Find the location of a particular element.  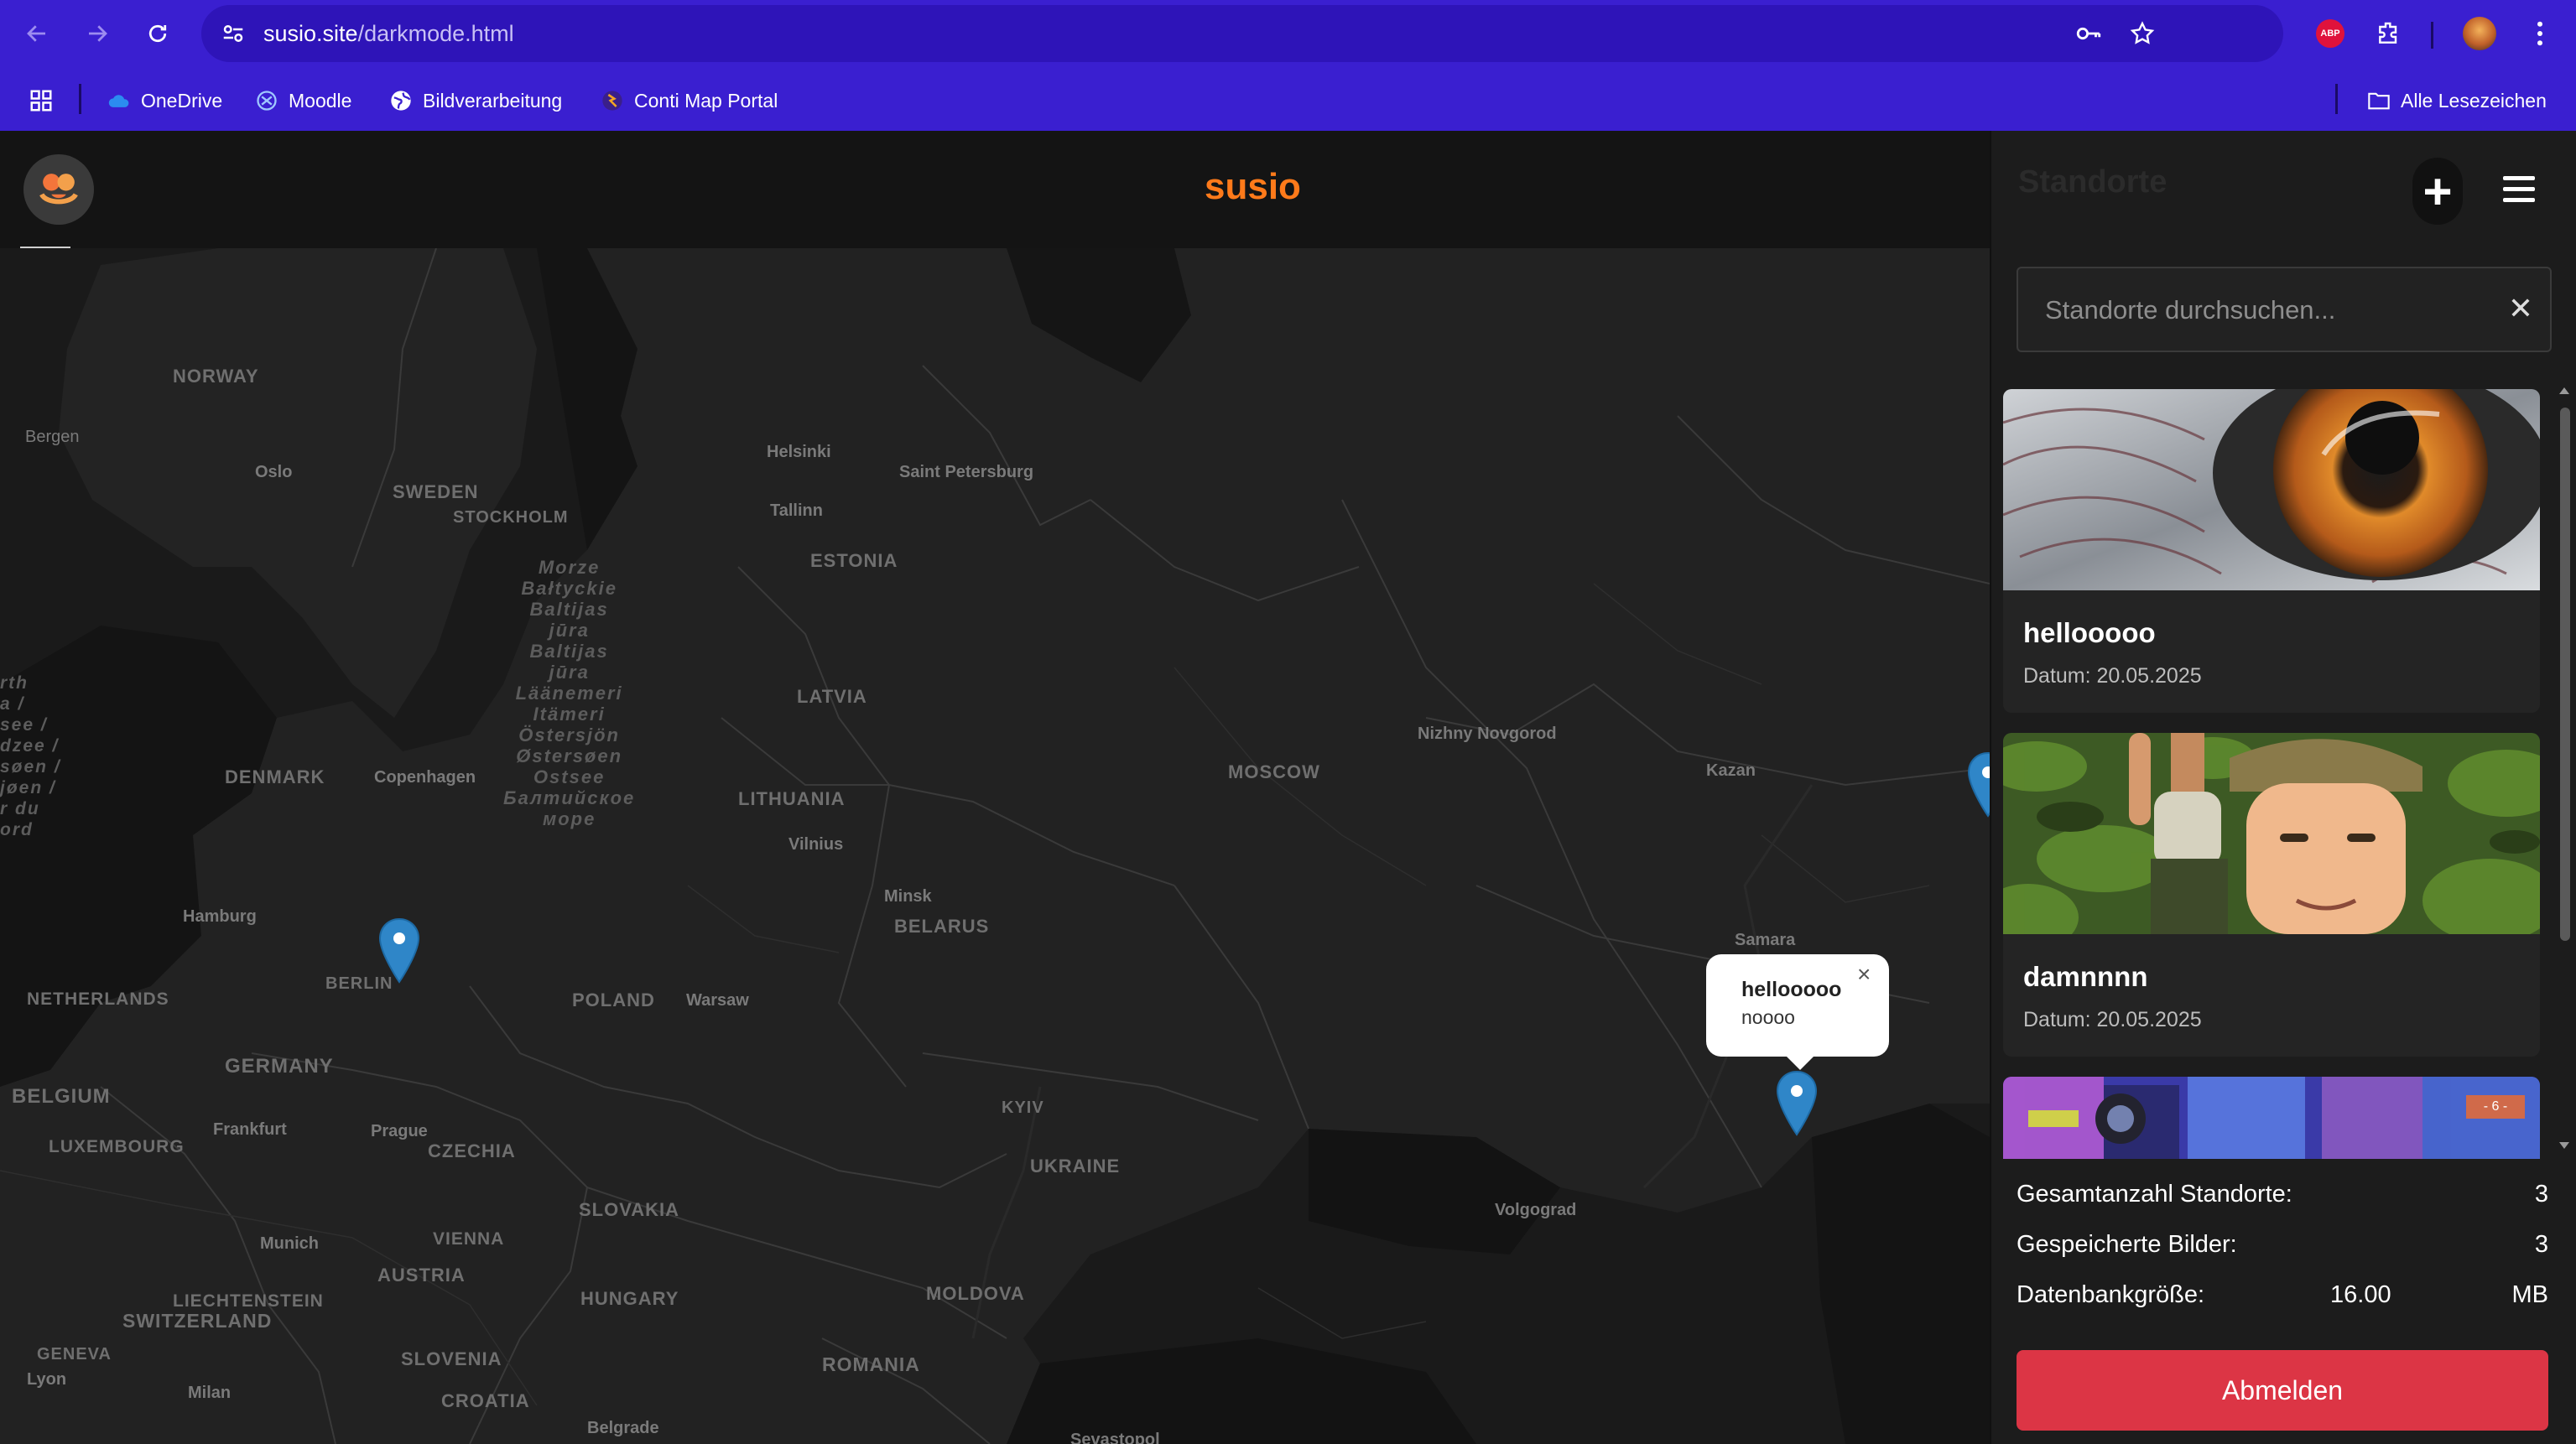

adblock-icon: ABP is located at coordinates (2330, 33).